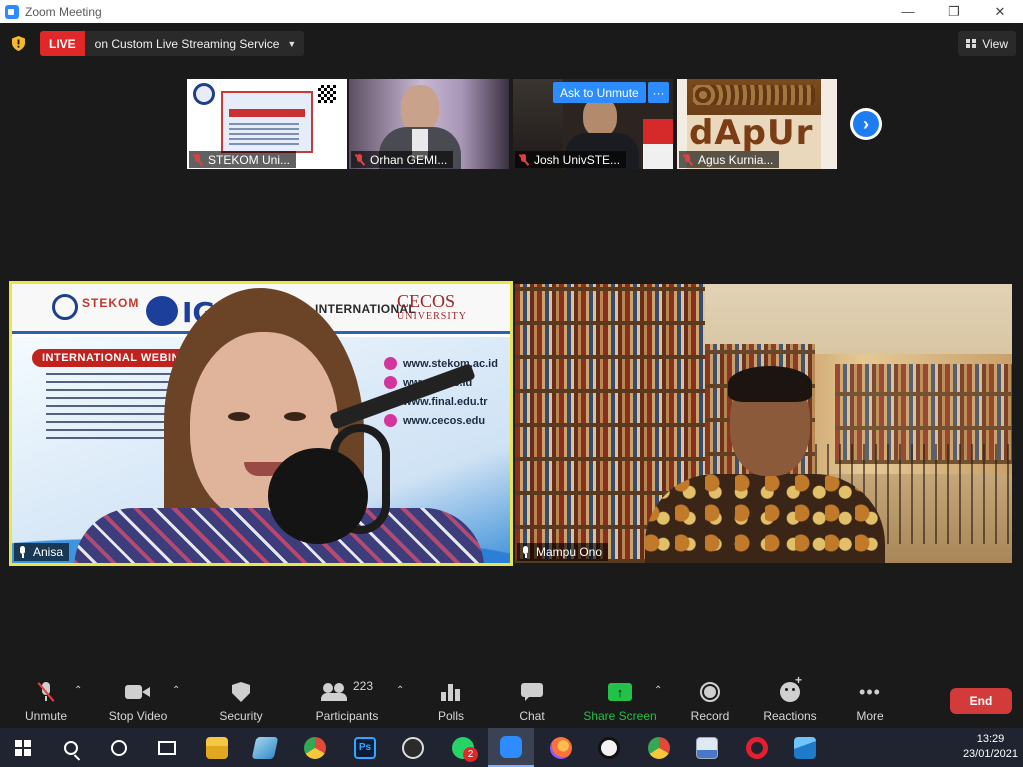  I want to click on pen-app-icon, so click(609, 747).